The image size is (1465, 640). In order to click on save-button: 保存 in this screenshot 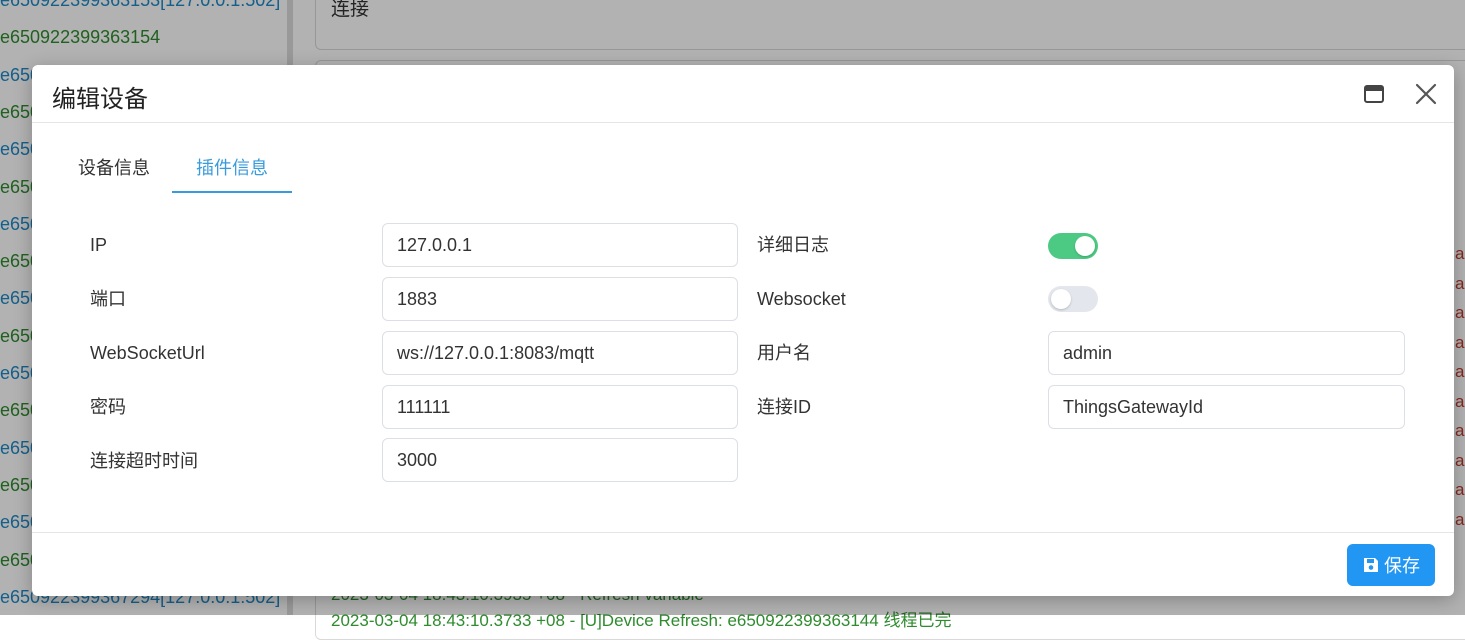, I will do `click(1391, 565)`.